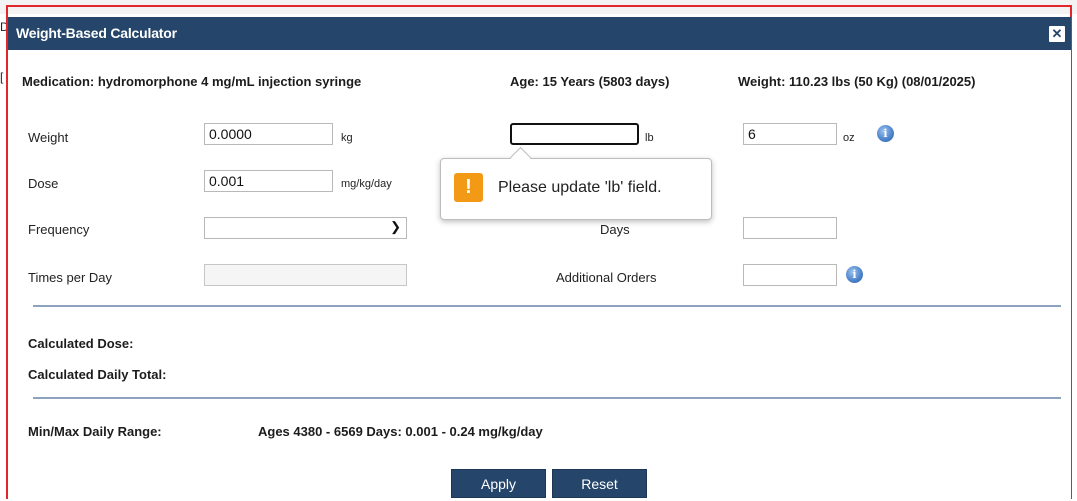 The image size is (1077, 501). Describe the element at coordinates (590, 81) in the screenshot. I see `age-info: Age: 15 Years (5803 days)` at that location.